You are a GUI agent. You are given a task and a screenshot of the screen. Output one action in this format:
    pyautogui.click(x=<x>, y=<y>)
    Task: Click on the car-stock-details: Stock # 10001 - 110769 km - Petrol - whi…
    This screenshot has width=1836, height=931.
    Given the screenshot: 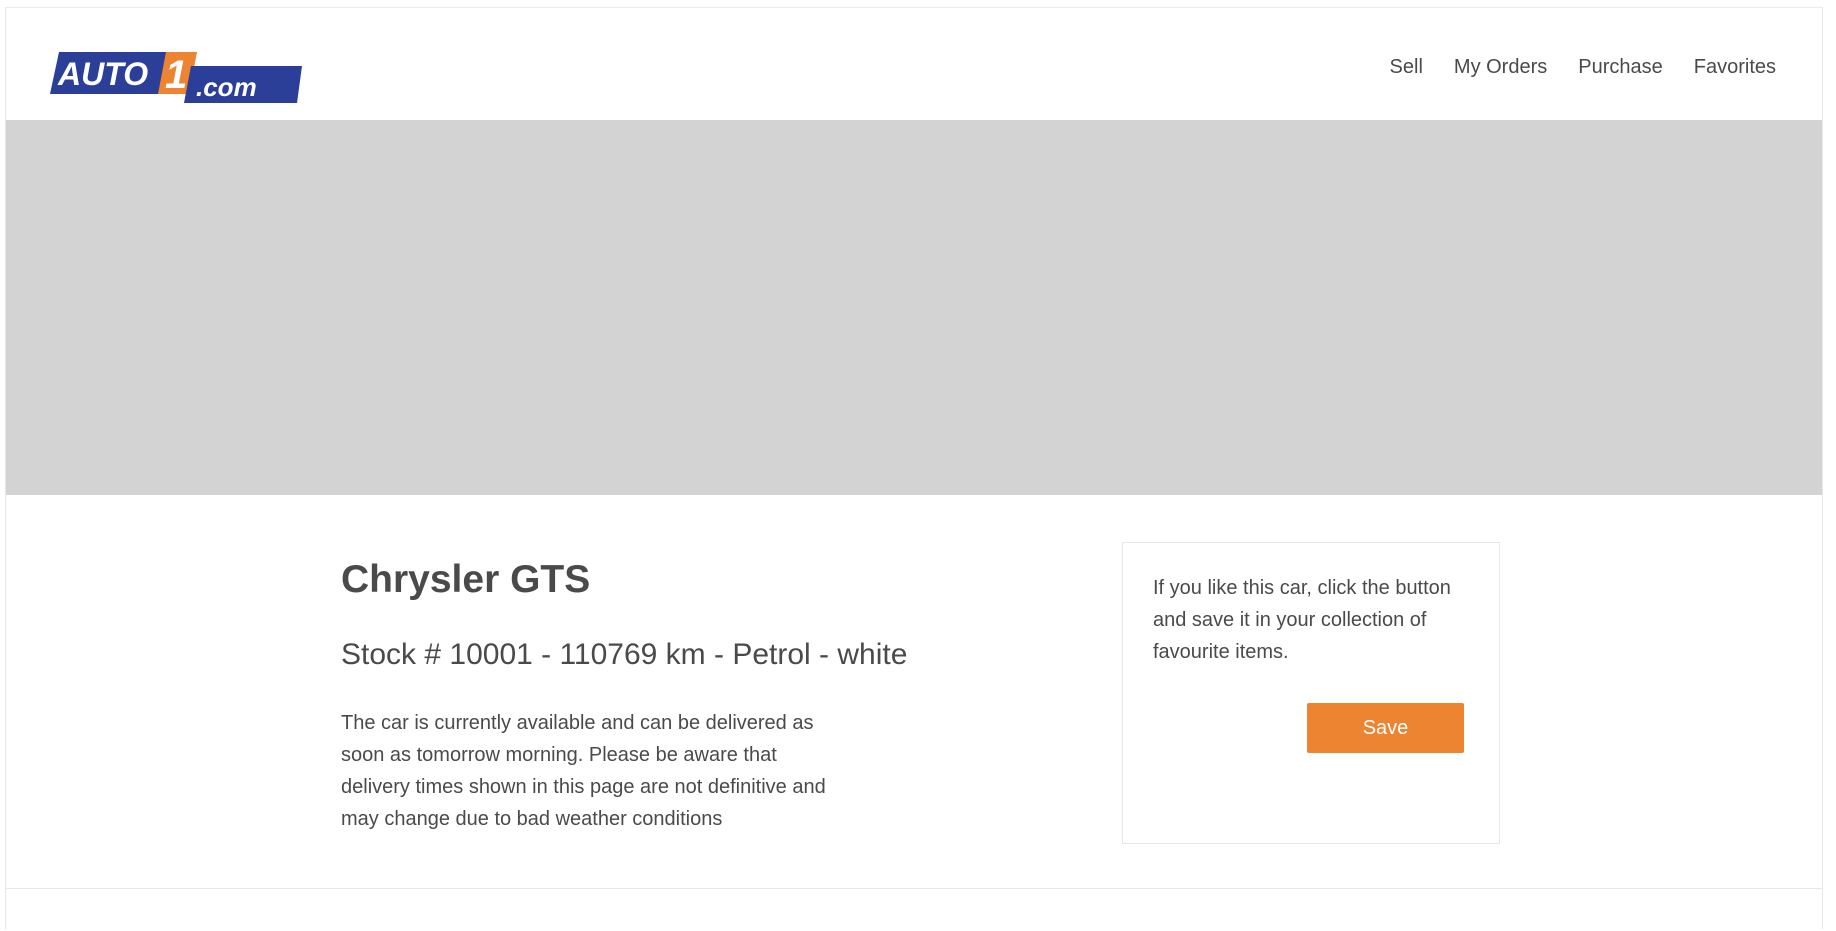 What is the action you would take?
    pyautogui.click(x=624, y=654)
    